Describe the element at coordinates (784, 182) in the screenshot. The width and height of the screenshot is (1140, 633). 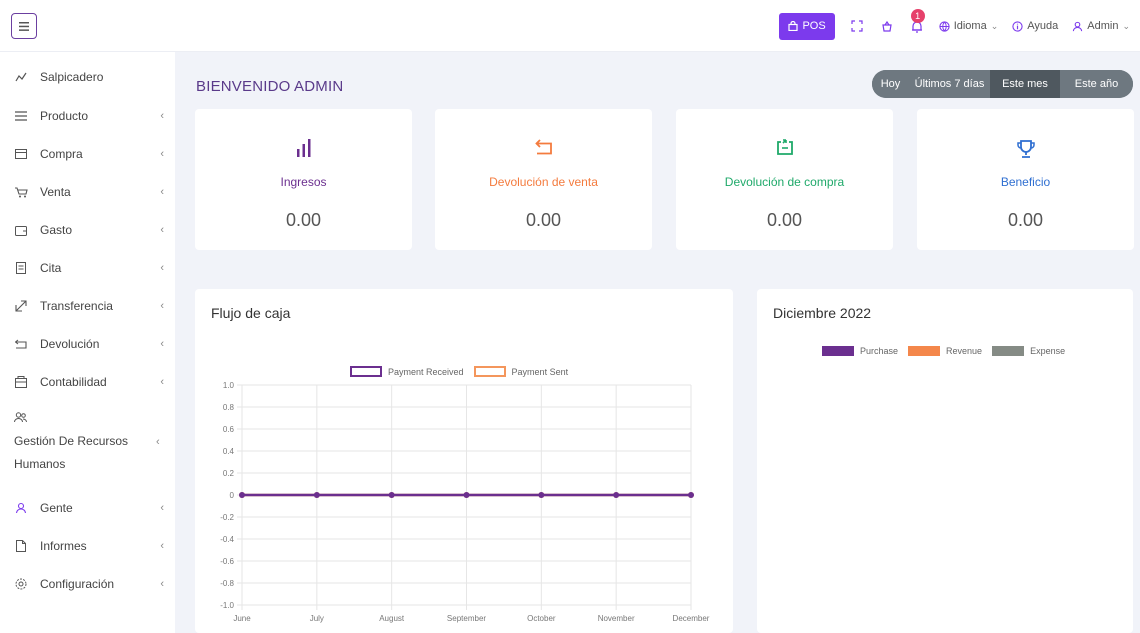
I see `stat-label: Devolución de compra` at that location.